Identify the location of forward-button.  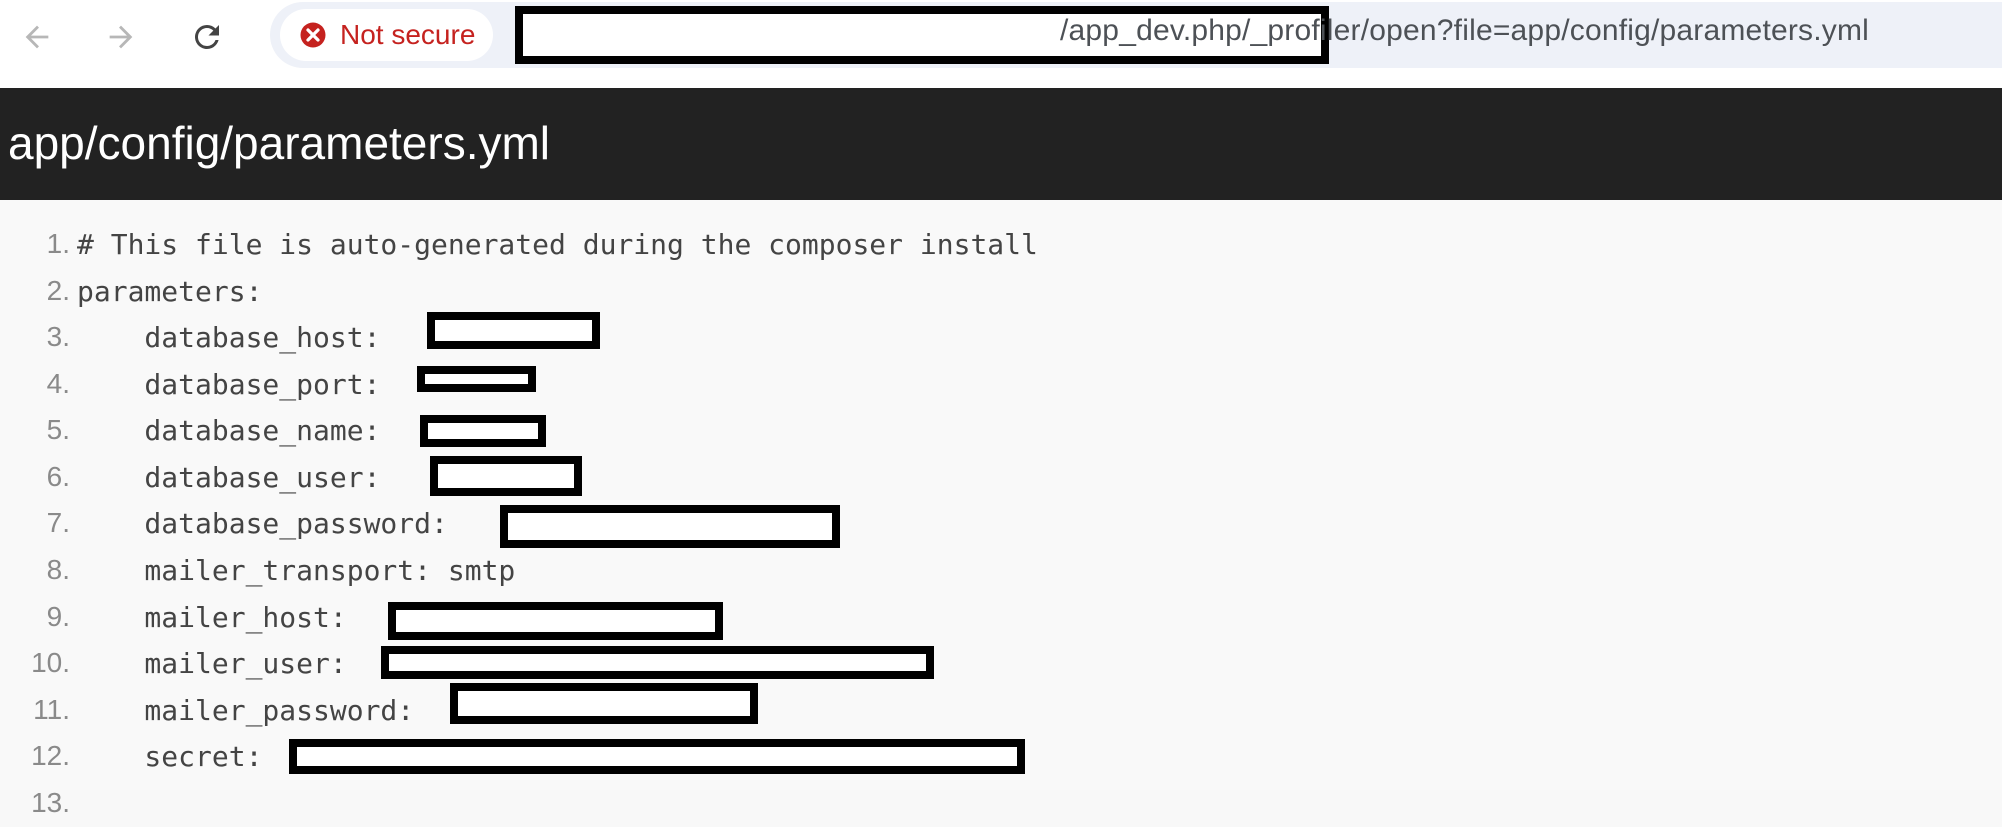
(121, 37).